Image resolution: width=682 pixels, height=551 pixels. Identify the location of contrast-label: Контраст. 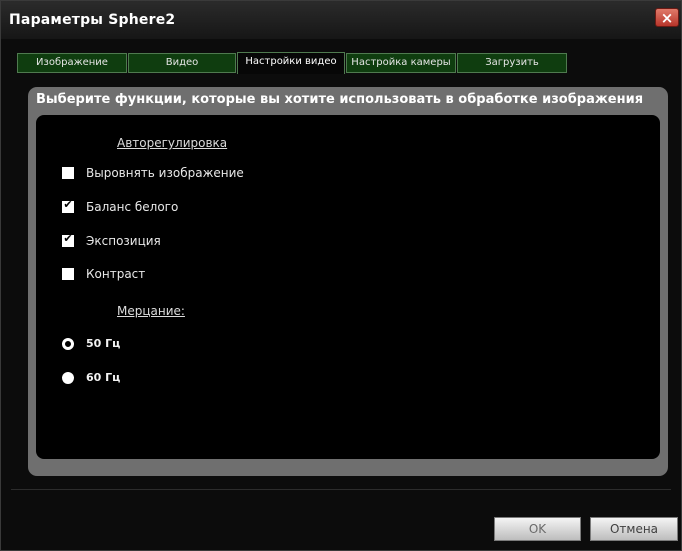
(116, 274).